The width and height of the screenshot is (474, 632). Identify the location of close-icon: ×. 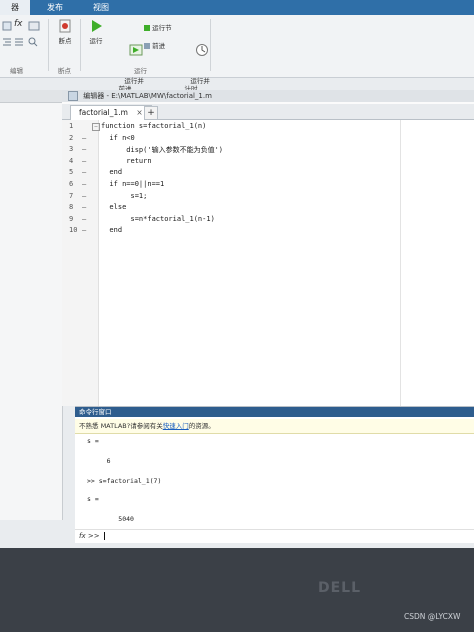
(139, 112).